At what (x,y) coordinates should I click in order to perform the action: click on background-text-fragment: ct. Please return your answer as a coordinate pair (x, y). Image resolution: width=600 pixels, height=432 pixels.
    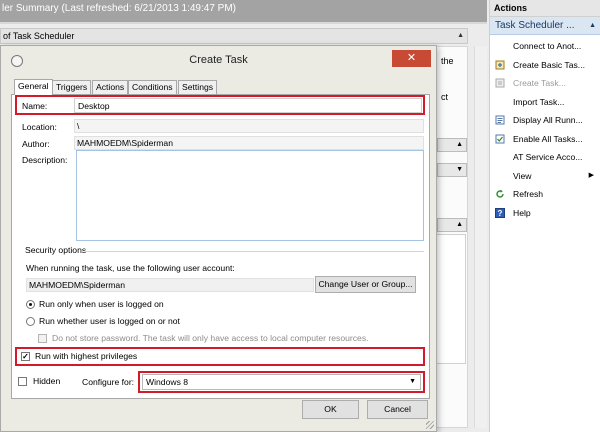
    Looking at the image, I should click on (445, 97).